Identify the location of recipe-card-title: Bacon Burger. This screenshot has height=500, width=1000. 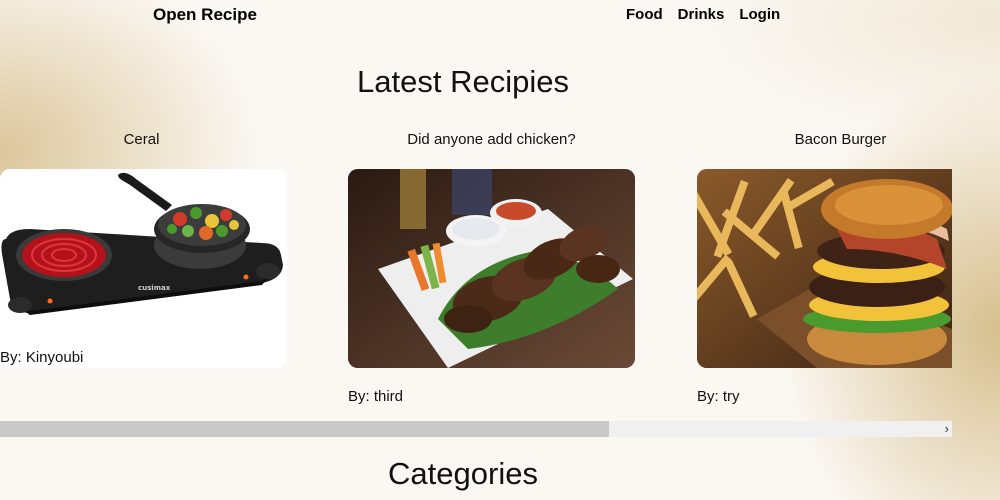
(824, 140).